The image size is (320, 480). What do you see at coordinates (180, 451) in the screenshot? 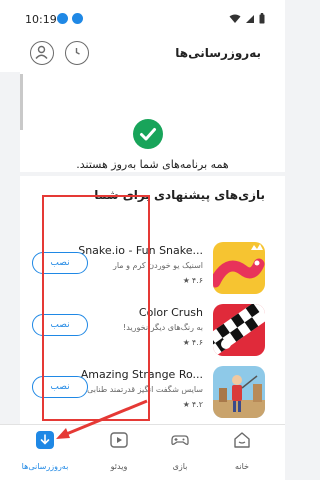
I see `nav-games: بازی` at bounding box center [180, 451].